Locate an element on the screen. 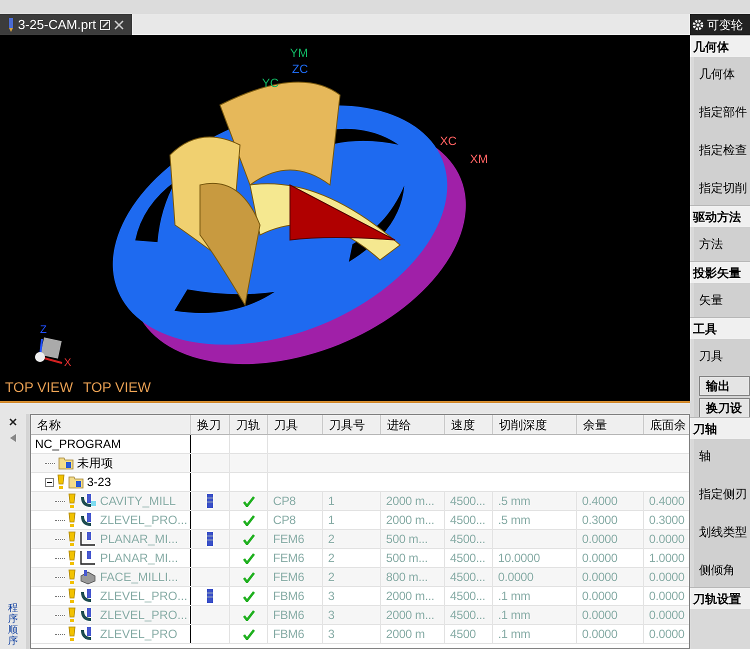 The width and height of the screenshot is (750, 649). field-label: 指定部件 is located at coordinates (723, 112).